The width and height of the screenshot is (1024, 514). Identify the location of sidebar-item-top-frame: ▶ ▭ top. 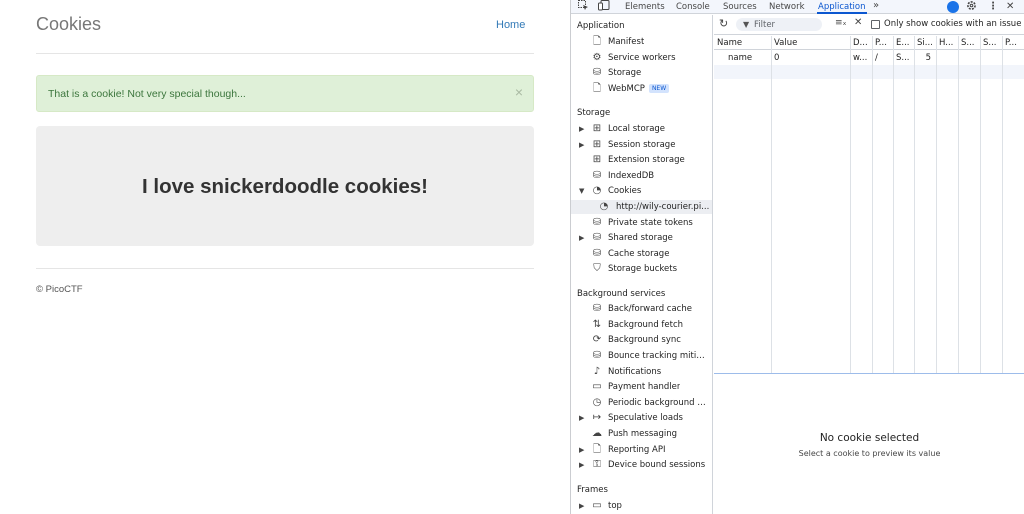
(641, 506).